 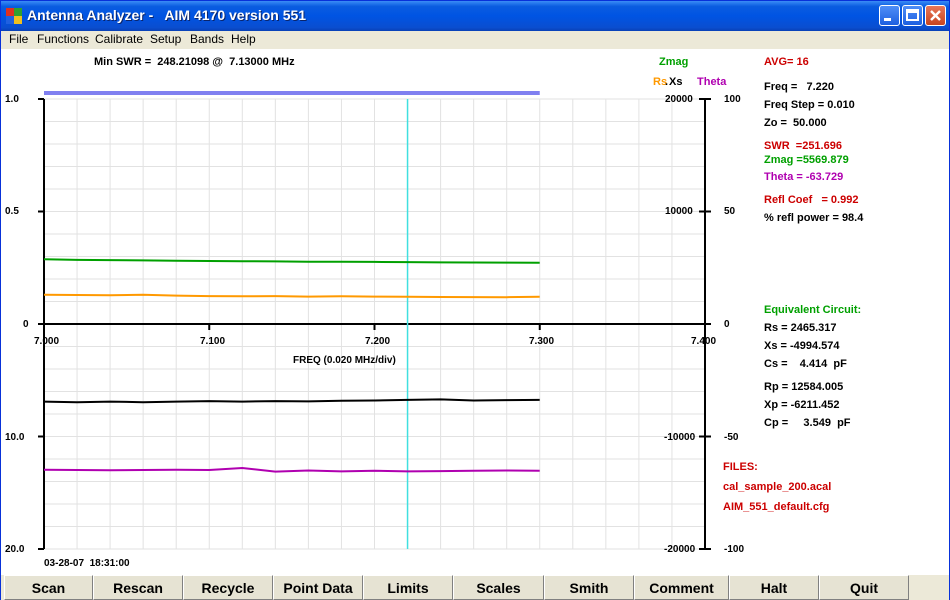 I want to click on y-tick-deg-neg100: -100, so click(x=734, y=549).